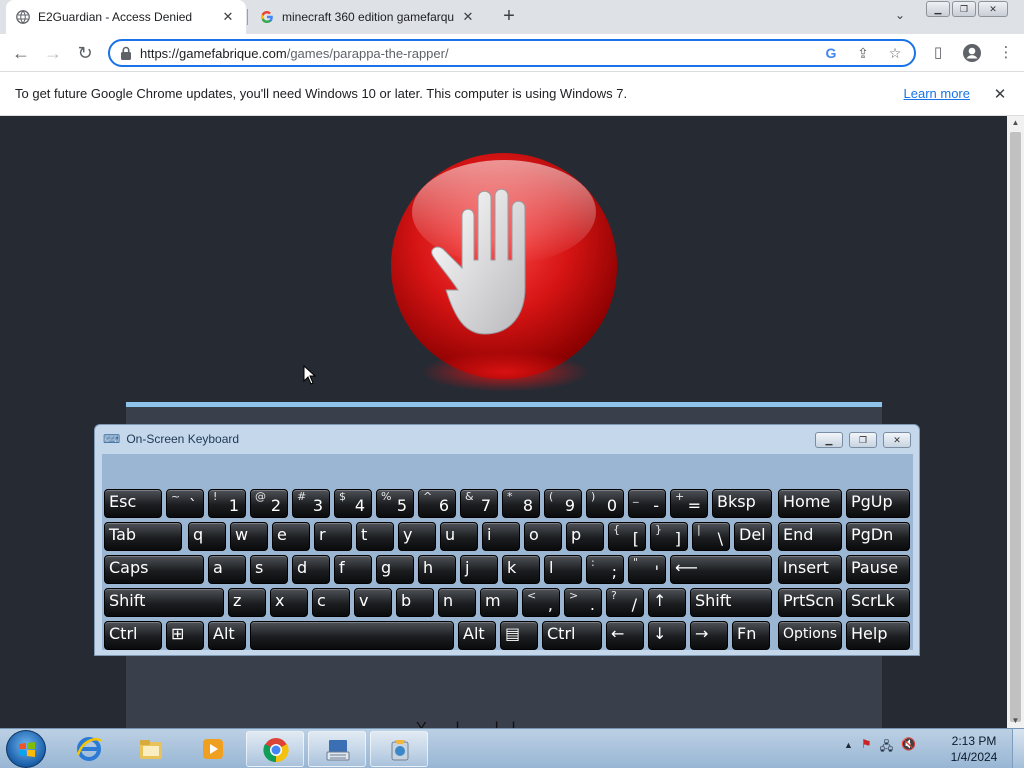 The image size is (1024, 768). What do you see at coordinates (897, 440) in the screenshot?
I see `osk-close-button: ✕` at bounding box center [897, 440].